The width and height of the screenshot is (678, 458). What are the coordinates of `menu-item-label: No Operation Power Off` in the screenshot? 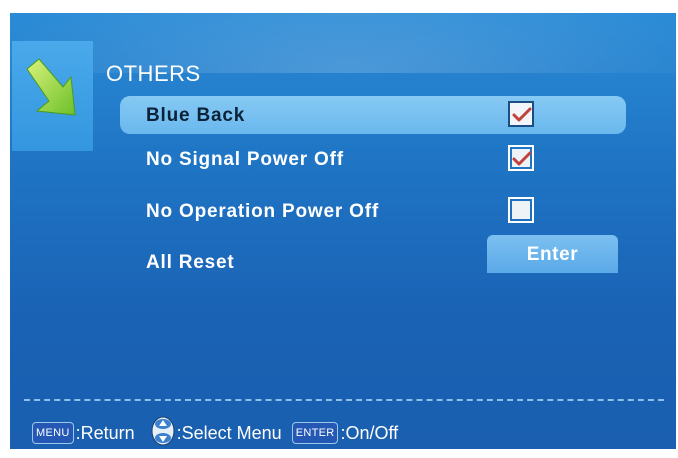 It's located at (262, 211).